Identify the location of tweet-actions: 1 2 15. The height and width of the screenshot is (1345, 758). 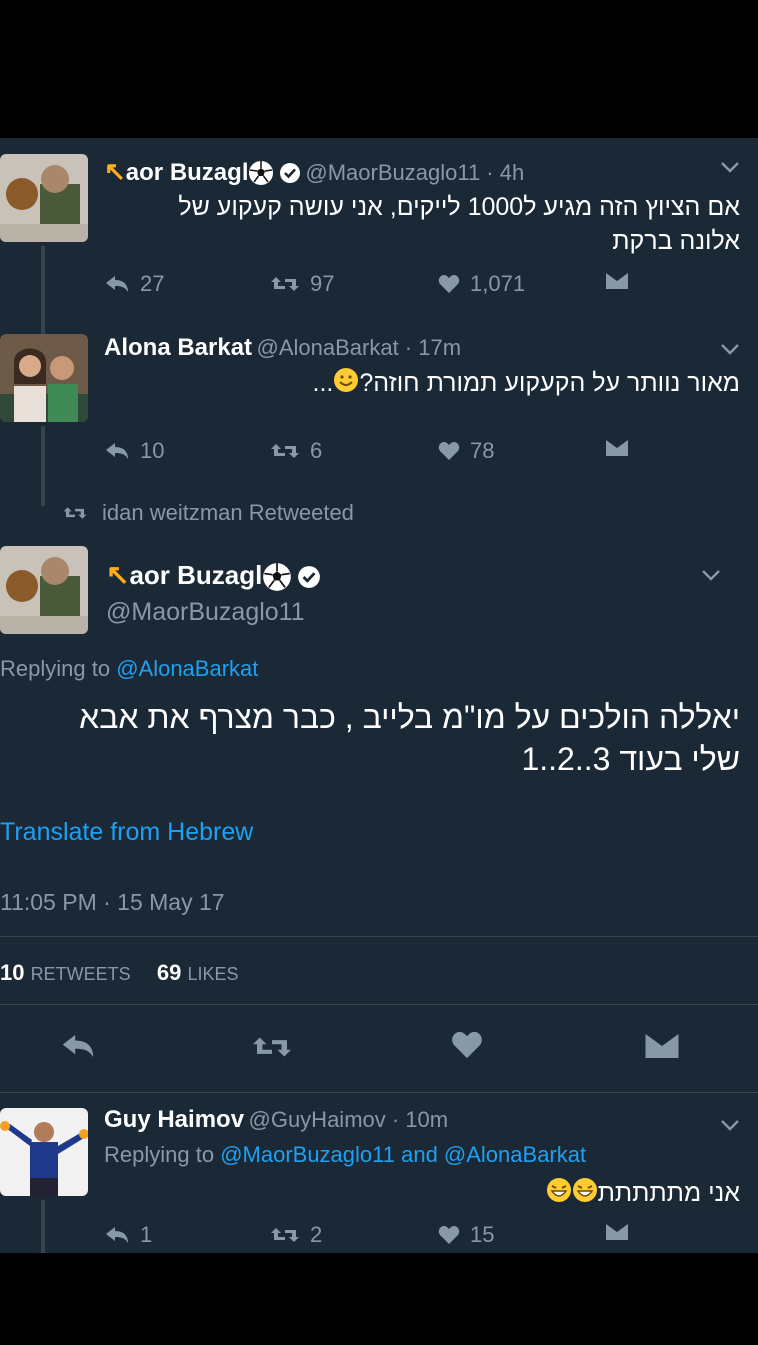
(370, 1237).